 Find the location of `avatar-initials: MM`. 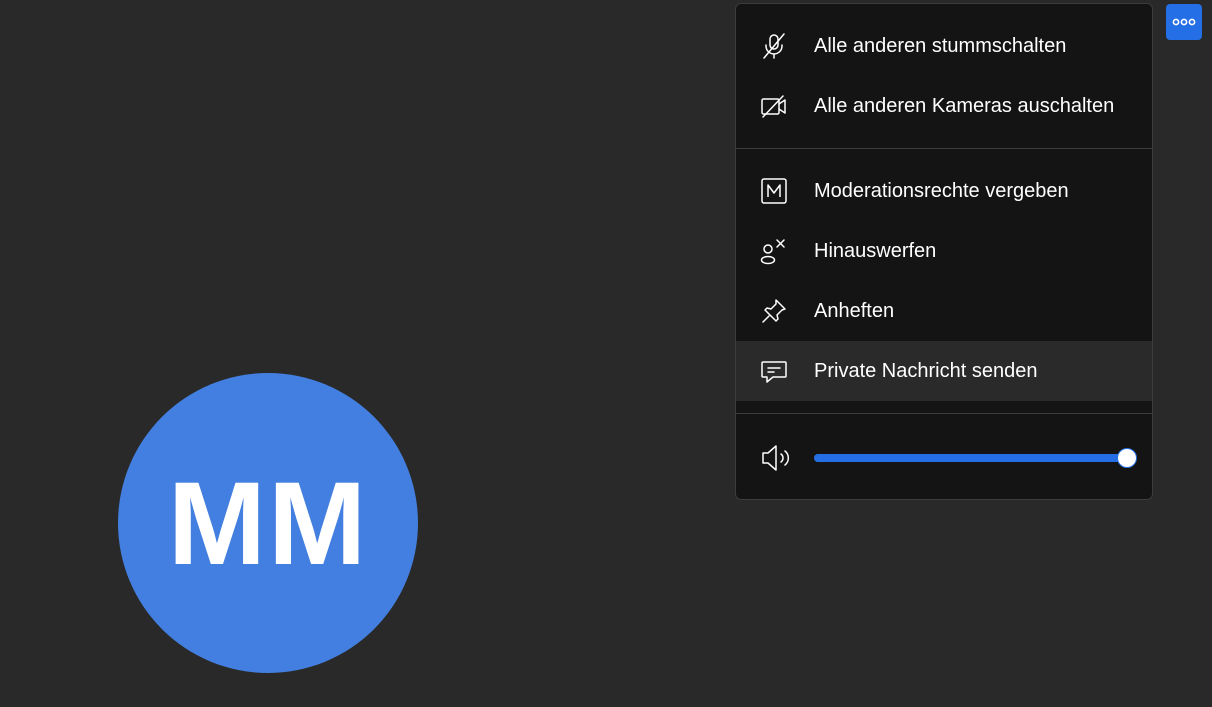

avatar-initials: MM is located at coordinates (268, 524).